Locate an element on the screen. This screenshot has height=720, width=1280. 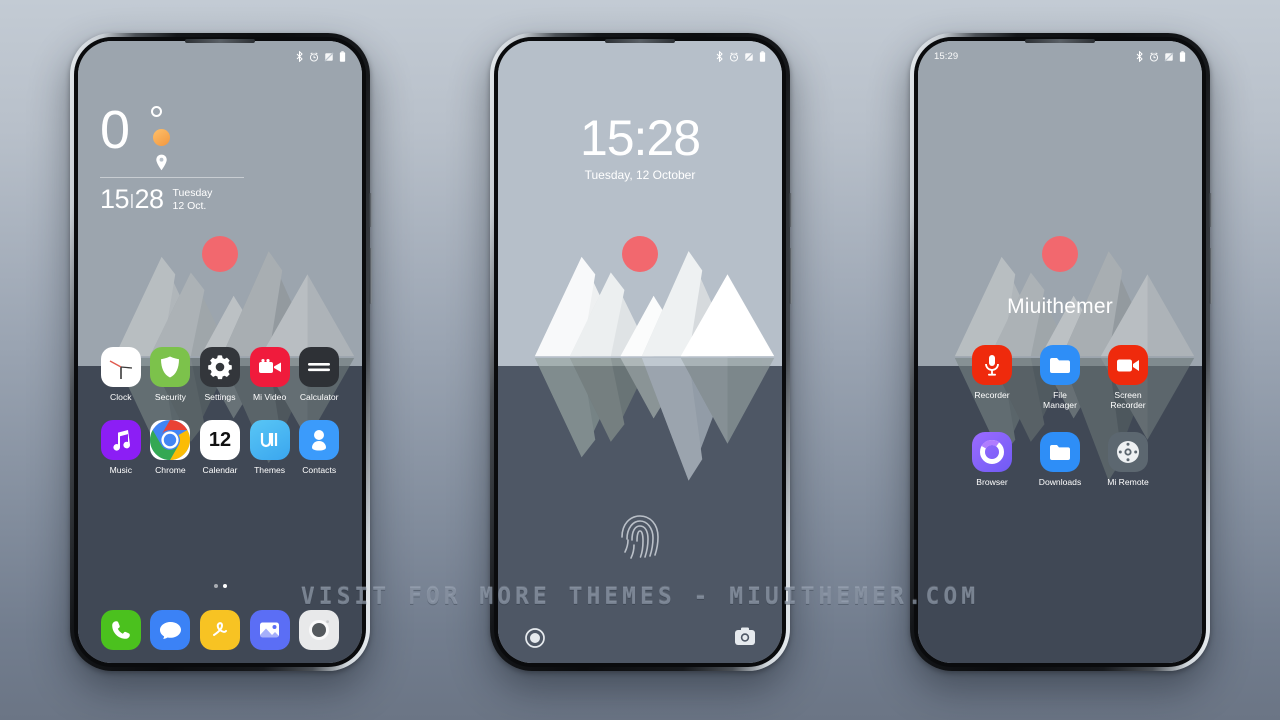
calendar-day-number: 12 is located at coordinates (220, 440).